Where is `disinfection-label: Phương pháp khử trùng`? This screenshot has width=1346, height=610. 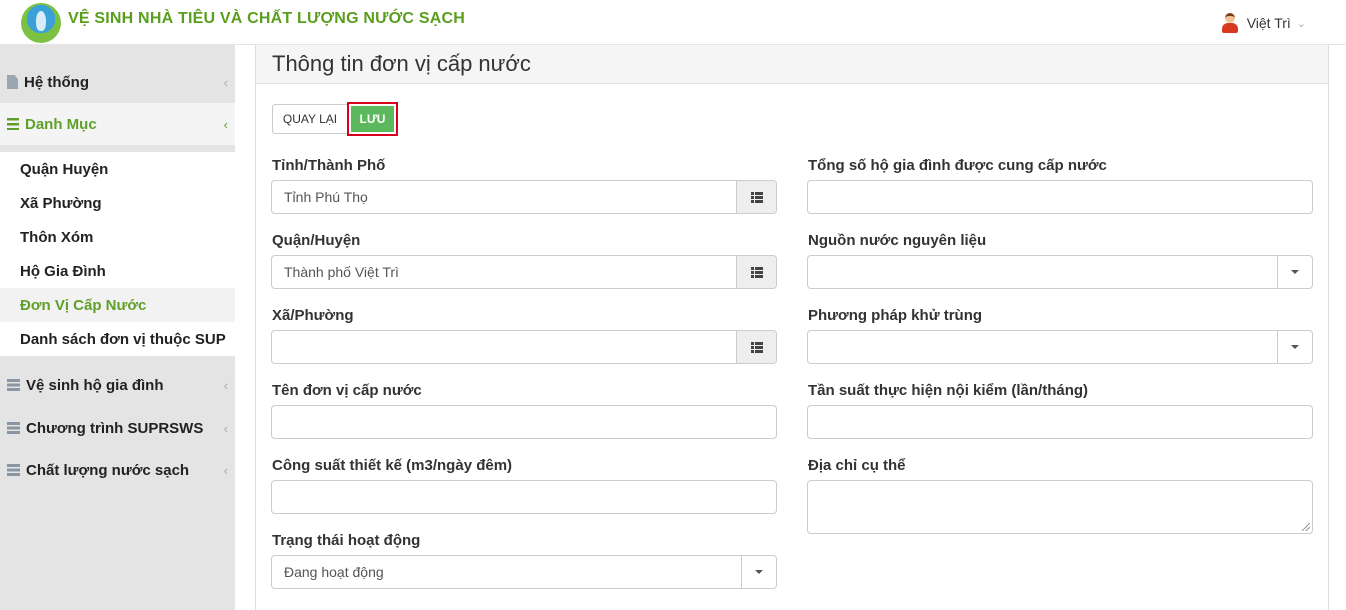 disinfection-label: Phương pháp khử trùng is located at coordinates (895, 315).